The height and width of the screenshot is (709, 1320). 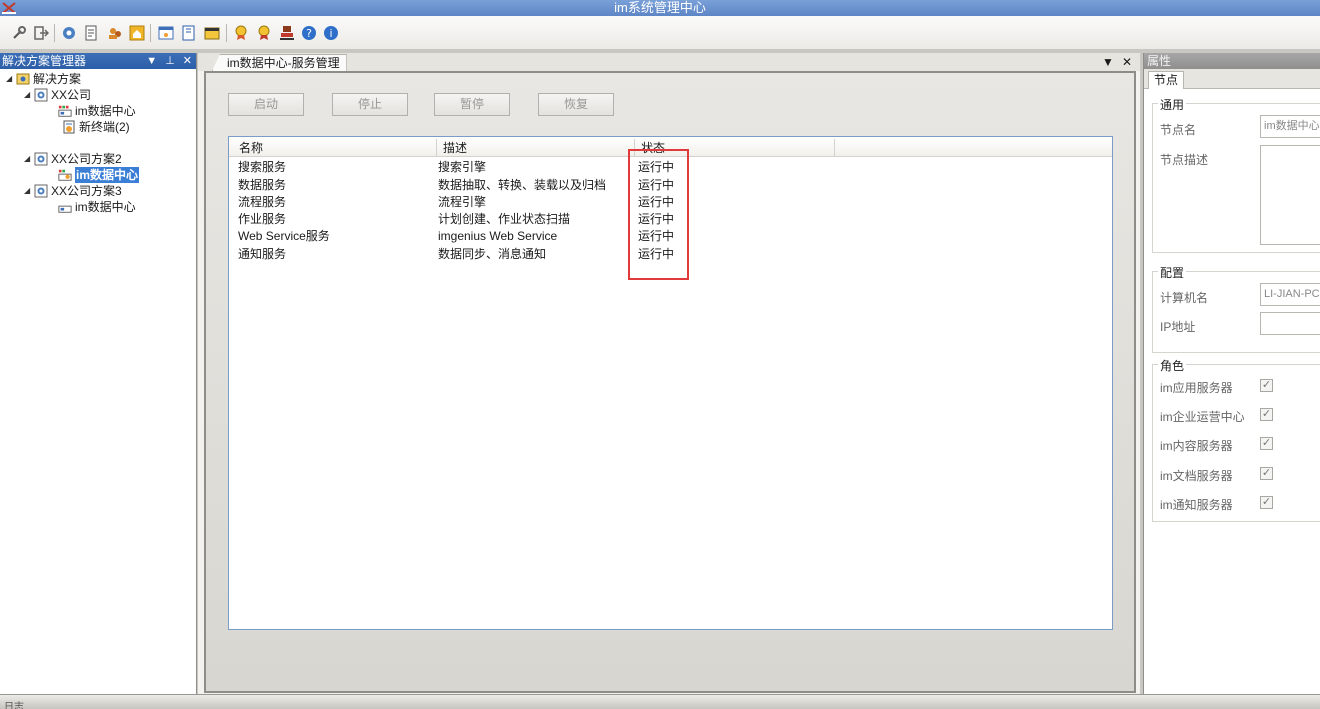 I want to click on column-header-desc: 描述, so click(x=536, y=148).